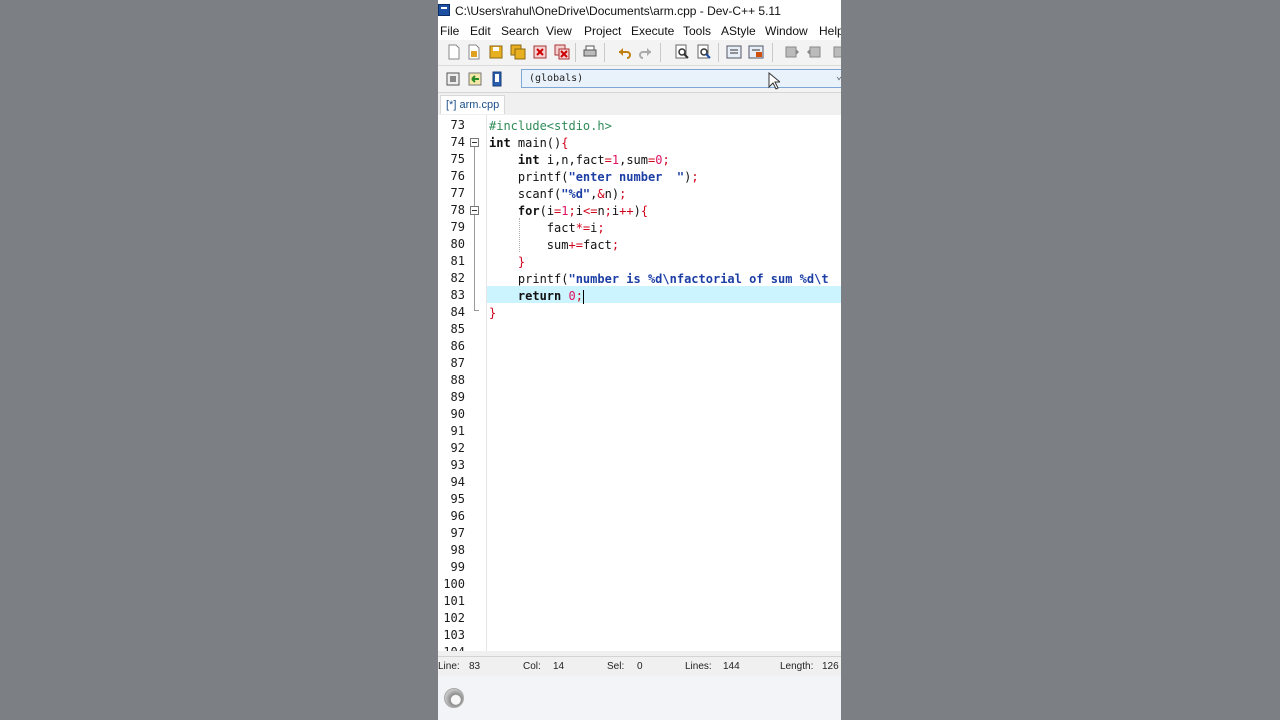 Image resolution: width=1280 pixels, height=720 pixels. I want to click on code-line: int main(){, so click(529, 143).